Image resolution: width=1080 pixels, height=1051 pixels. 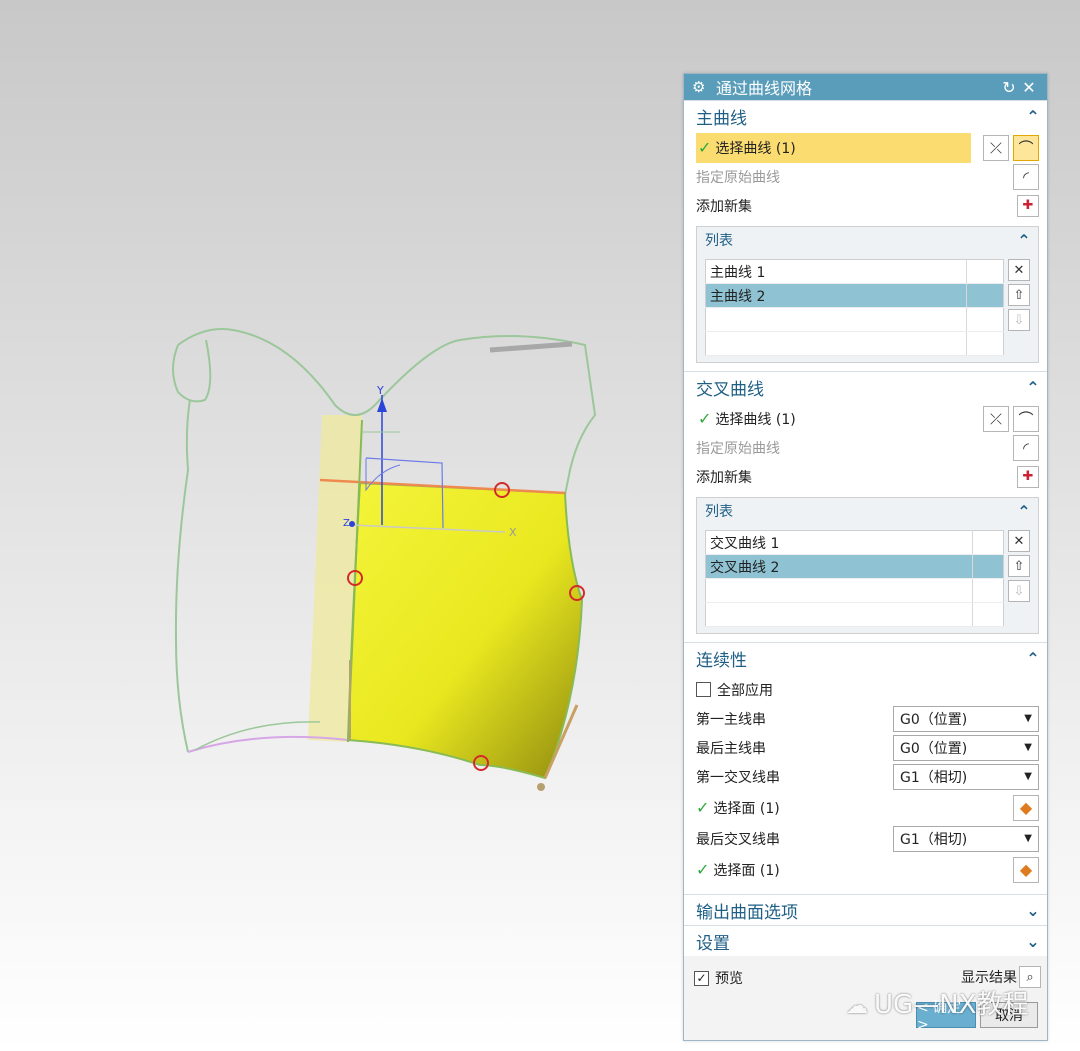 I want to click on primary-select-curve: ✓ 选择曲线 (1), so click(x=833, y=147).